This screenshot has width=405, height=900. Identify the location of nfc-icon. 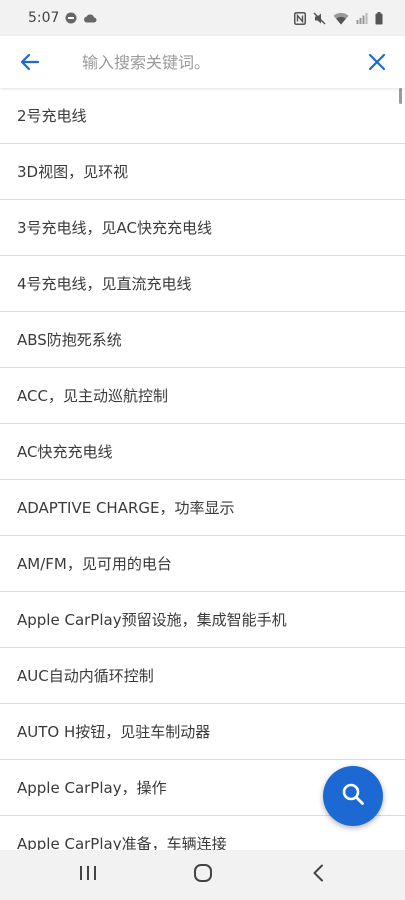
(300, 18).